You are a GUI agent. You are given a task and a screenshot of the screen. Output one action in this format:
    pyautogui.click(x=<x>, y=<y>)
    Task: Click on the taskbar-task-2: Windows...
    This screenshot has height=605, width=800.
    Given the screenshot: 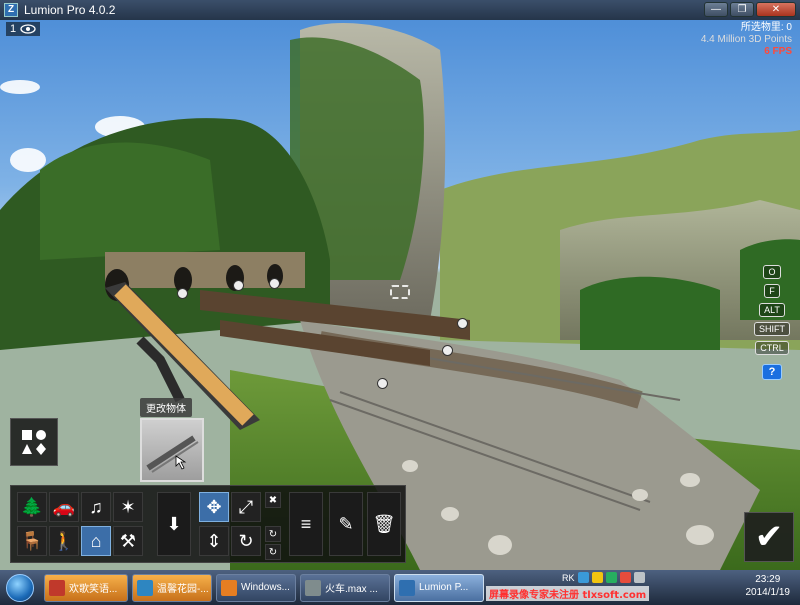 What is the action you would take?
    pyautogui.click(x=256, y=587)
    